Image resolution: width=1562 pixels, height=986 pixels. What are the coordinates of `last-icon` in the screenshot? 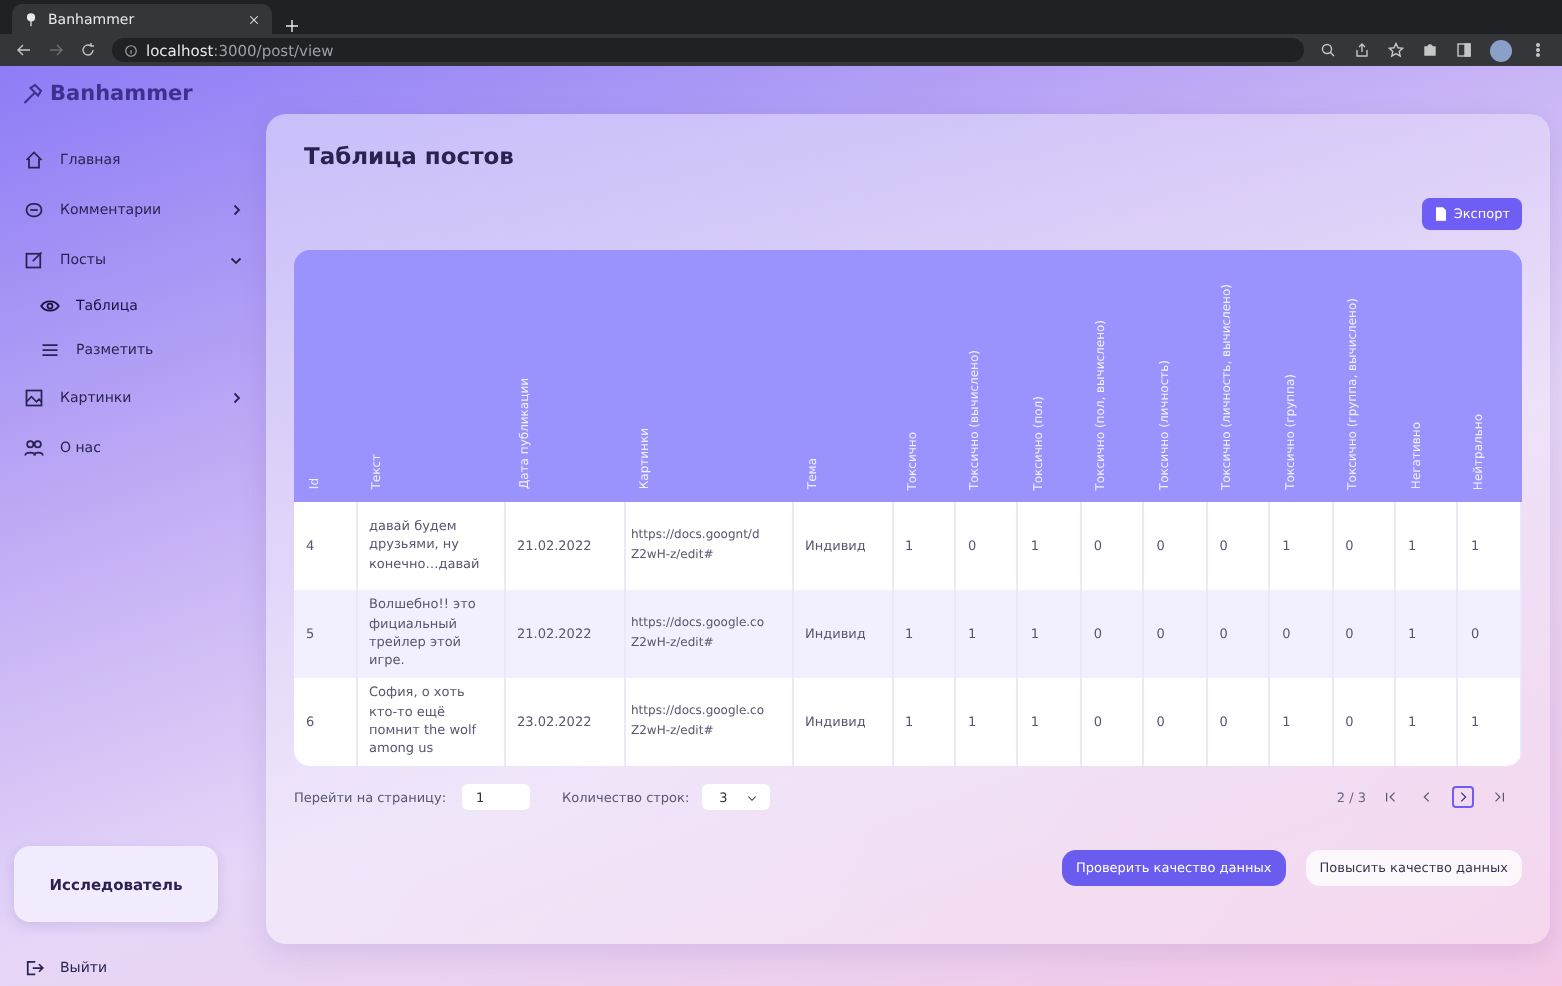 It's located at (1499, 797).